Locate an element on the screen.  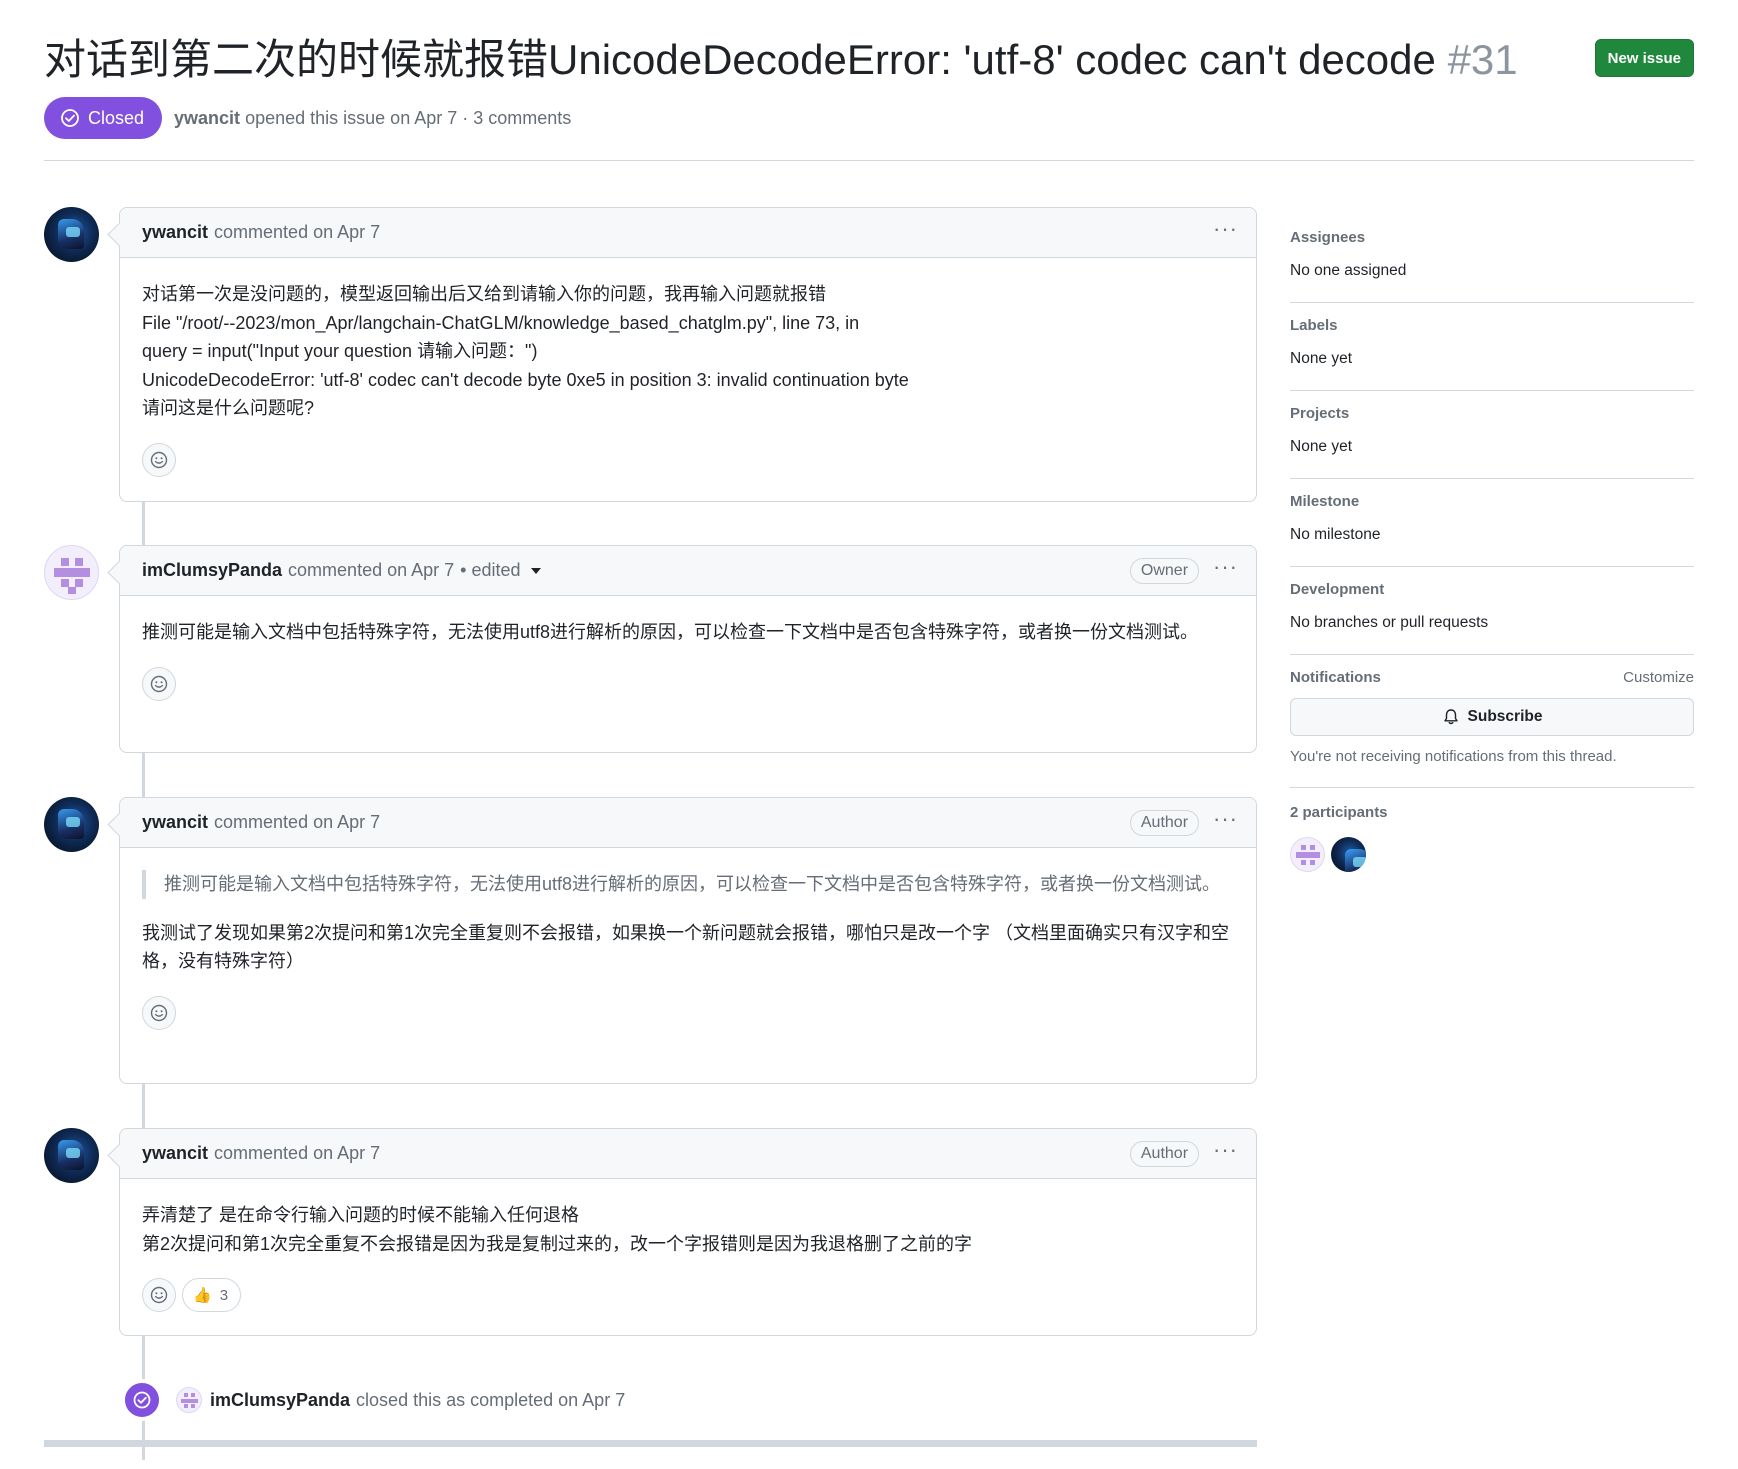
edited-dropdown: • edited is located at coordinates (500, 570).